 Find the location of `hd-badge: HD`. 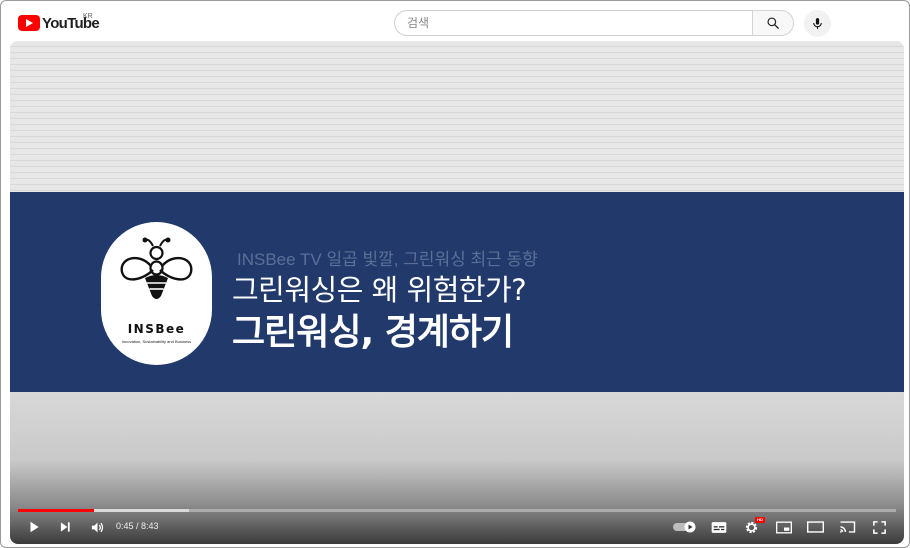

hd-badge: HD is located at coordinates (760, 520).